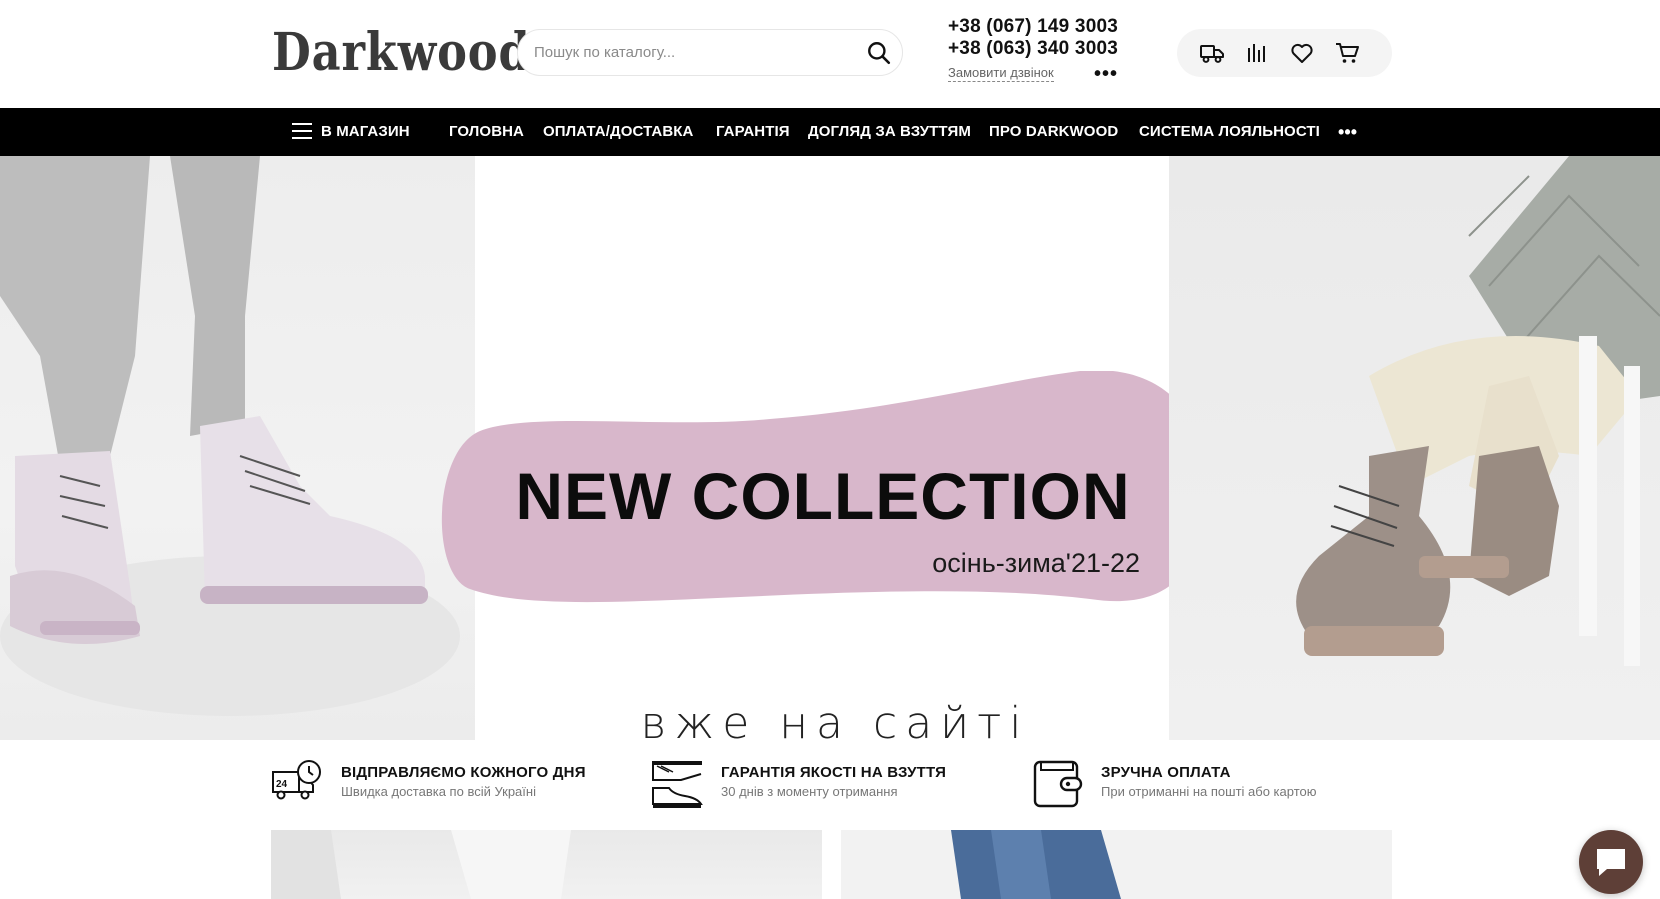  What do you see at coordinates (694, 52) in the screenshot?
I see `search-input` at bounding box center [694, 52].